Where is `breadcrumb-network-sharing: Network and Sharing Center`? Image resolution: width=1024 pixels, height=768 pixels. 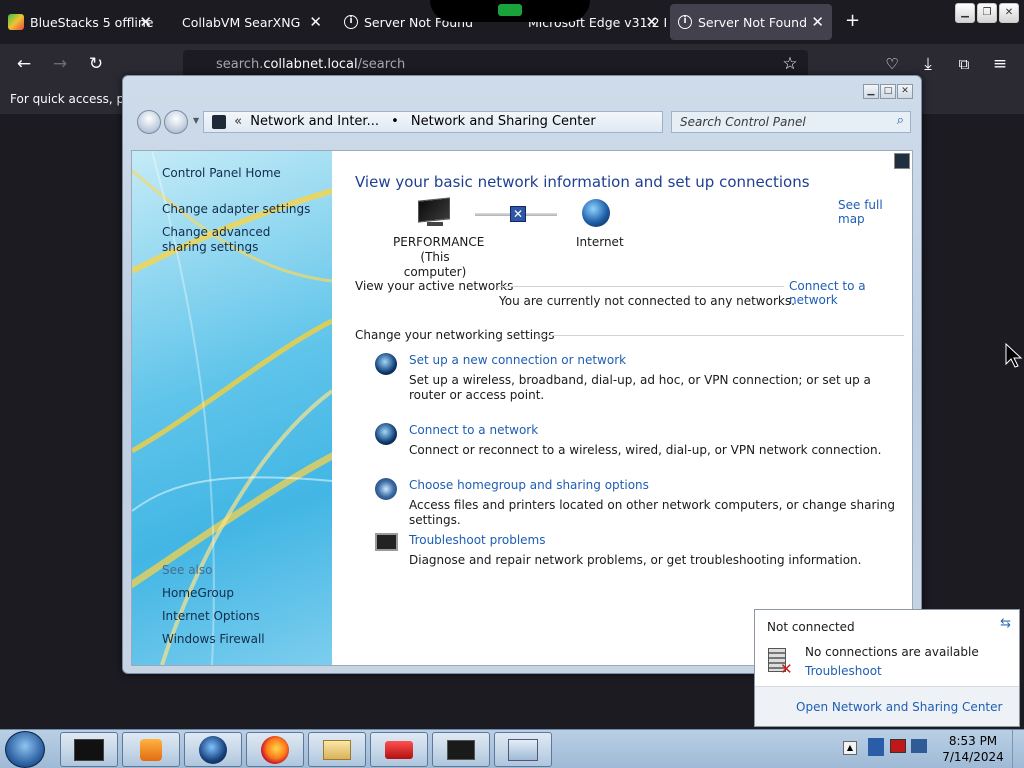
breadcrumb-network-sharing: Network and Sharing Center is located at coordinates (503, 121).